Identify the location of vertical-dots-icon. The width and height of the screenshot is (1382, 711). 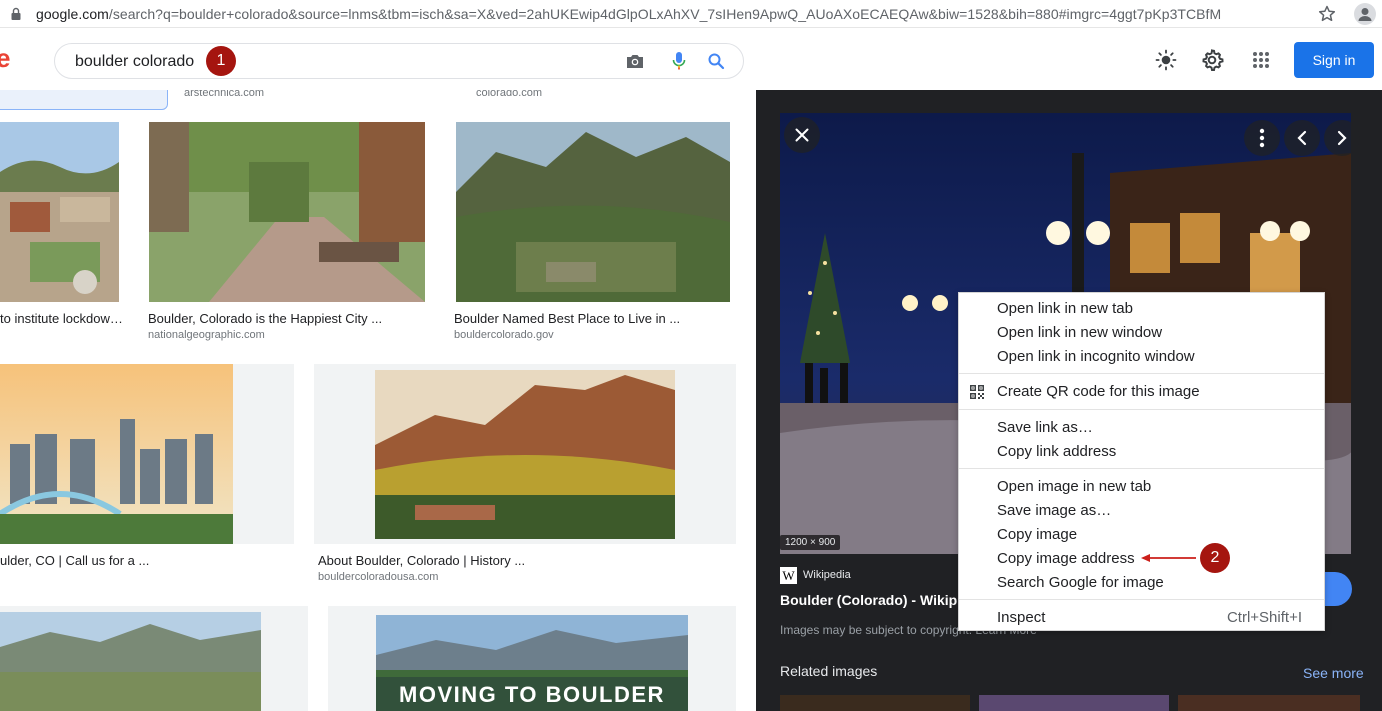
(1262, 138).